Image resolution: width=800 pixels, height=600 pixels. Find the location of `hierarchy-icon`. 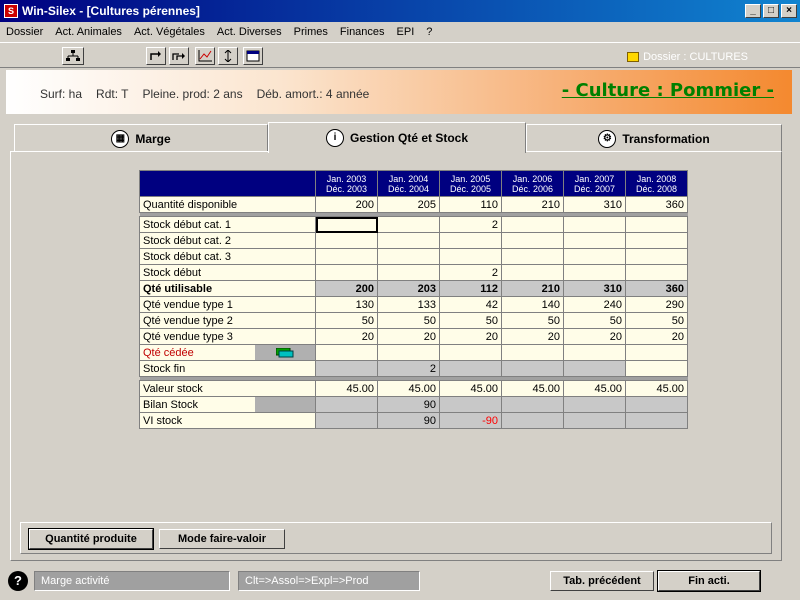

hierarchy-icon is located at coordinates (73, 56).